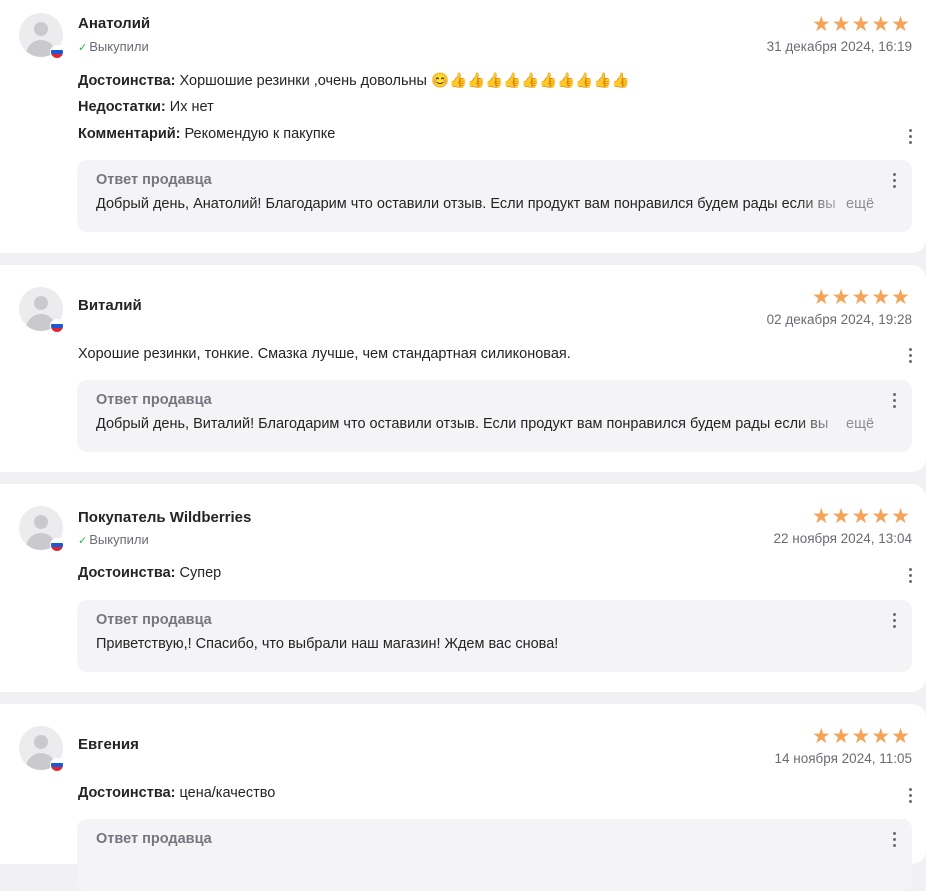 This screenshot has width=926, height=891. I want to click on reviewer-name: Евгения, so click(108, 744).